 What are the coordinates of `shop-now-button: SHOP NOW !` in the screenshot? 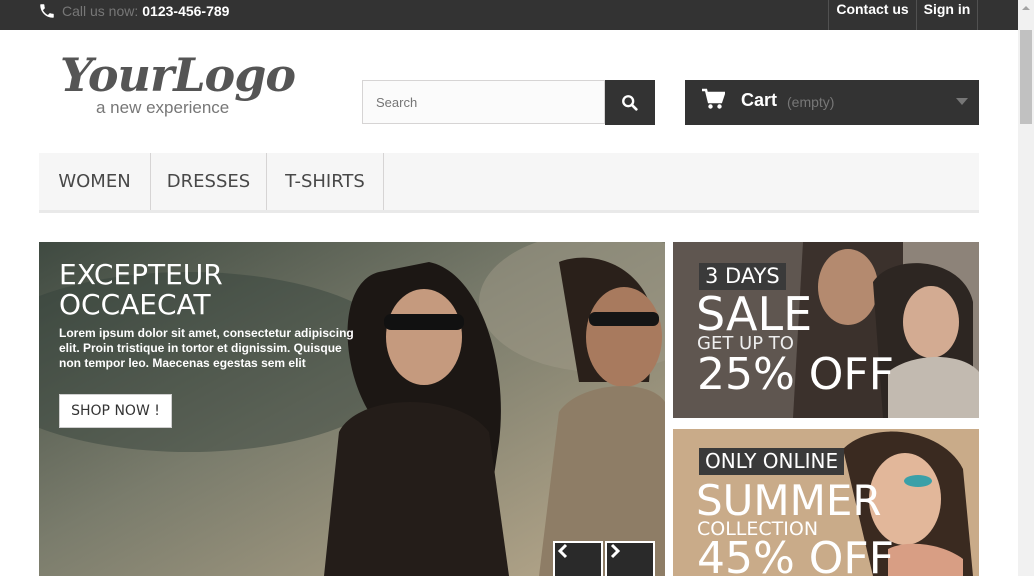 It's located at (115, 411).